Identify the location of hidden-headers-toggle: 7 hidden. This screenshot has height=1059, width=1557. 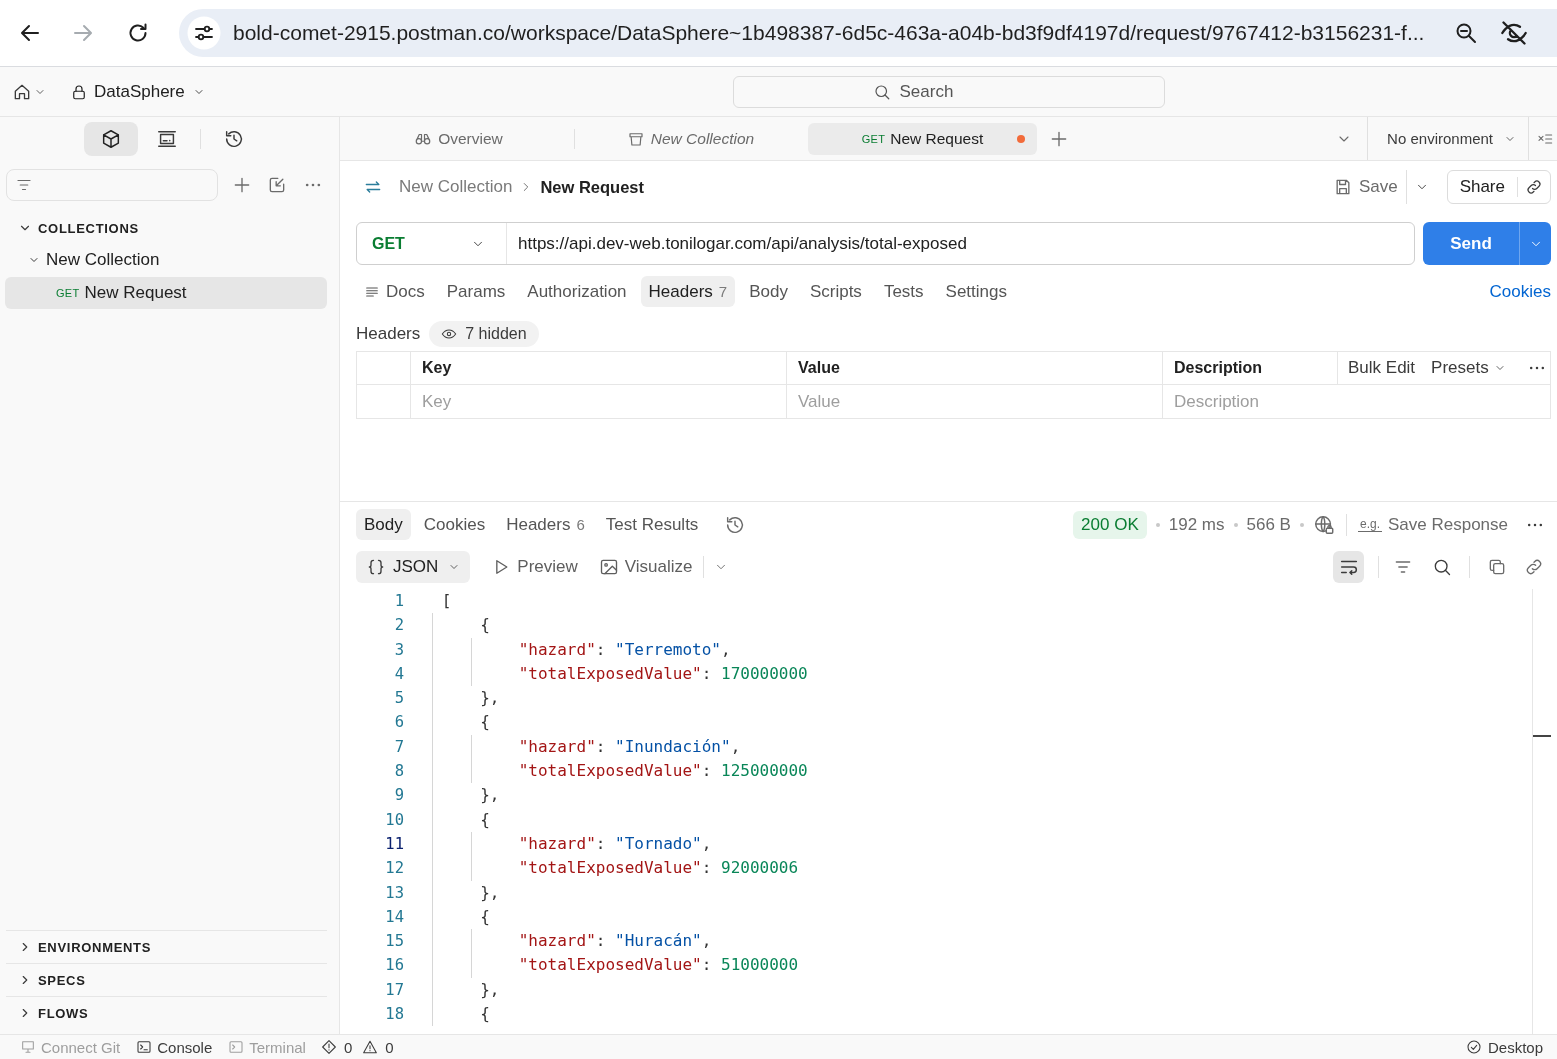
(484, 334).